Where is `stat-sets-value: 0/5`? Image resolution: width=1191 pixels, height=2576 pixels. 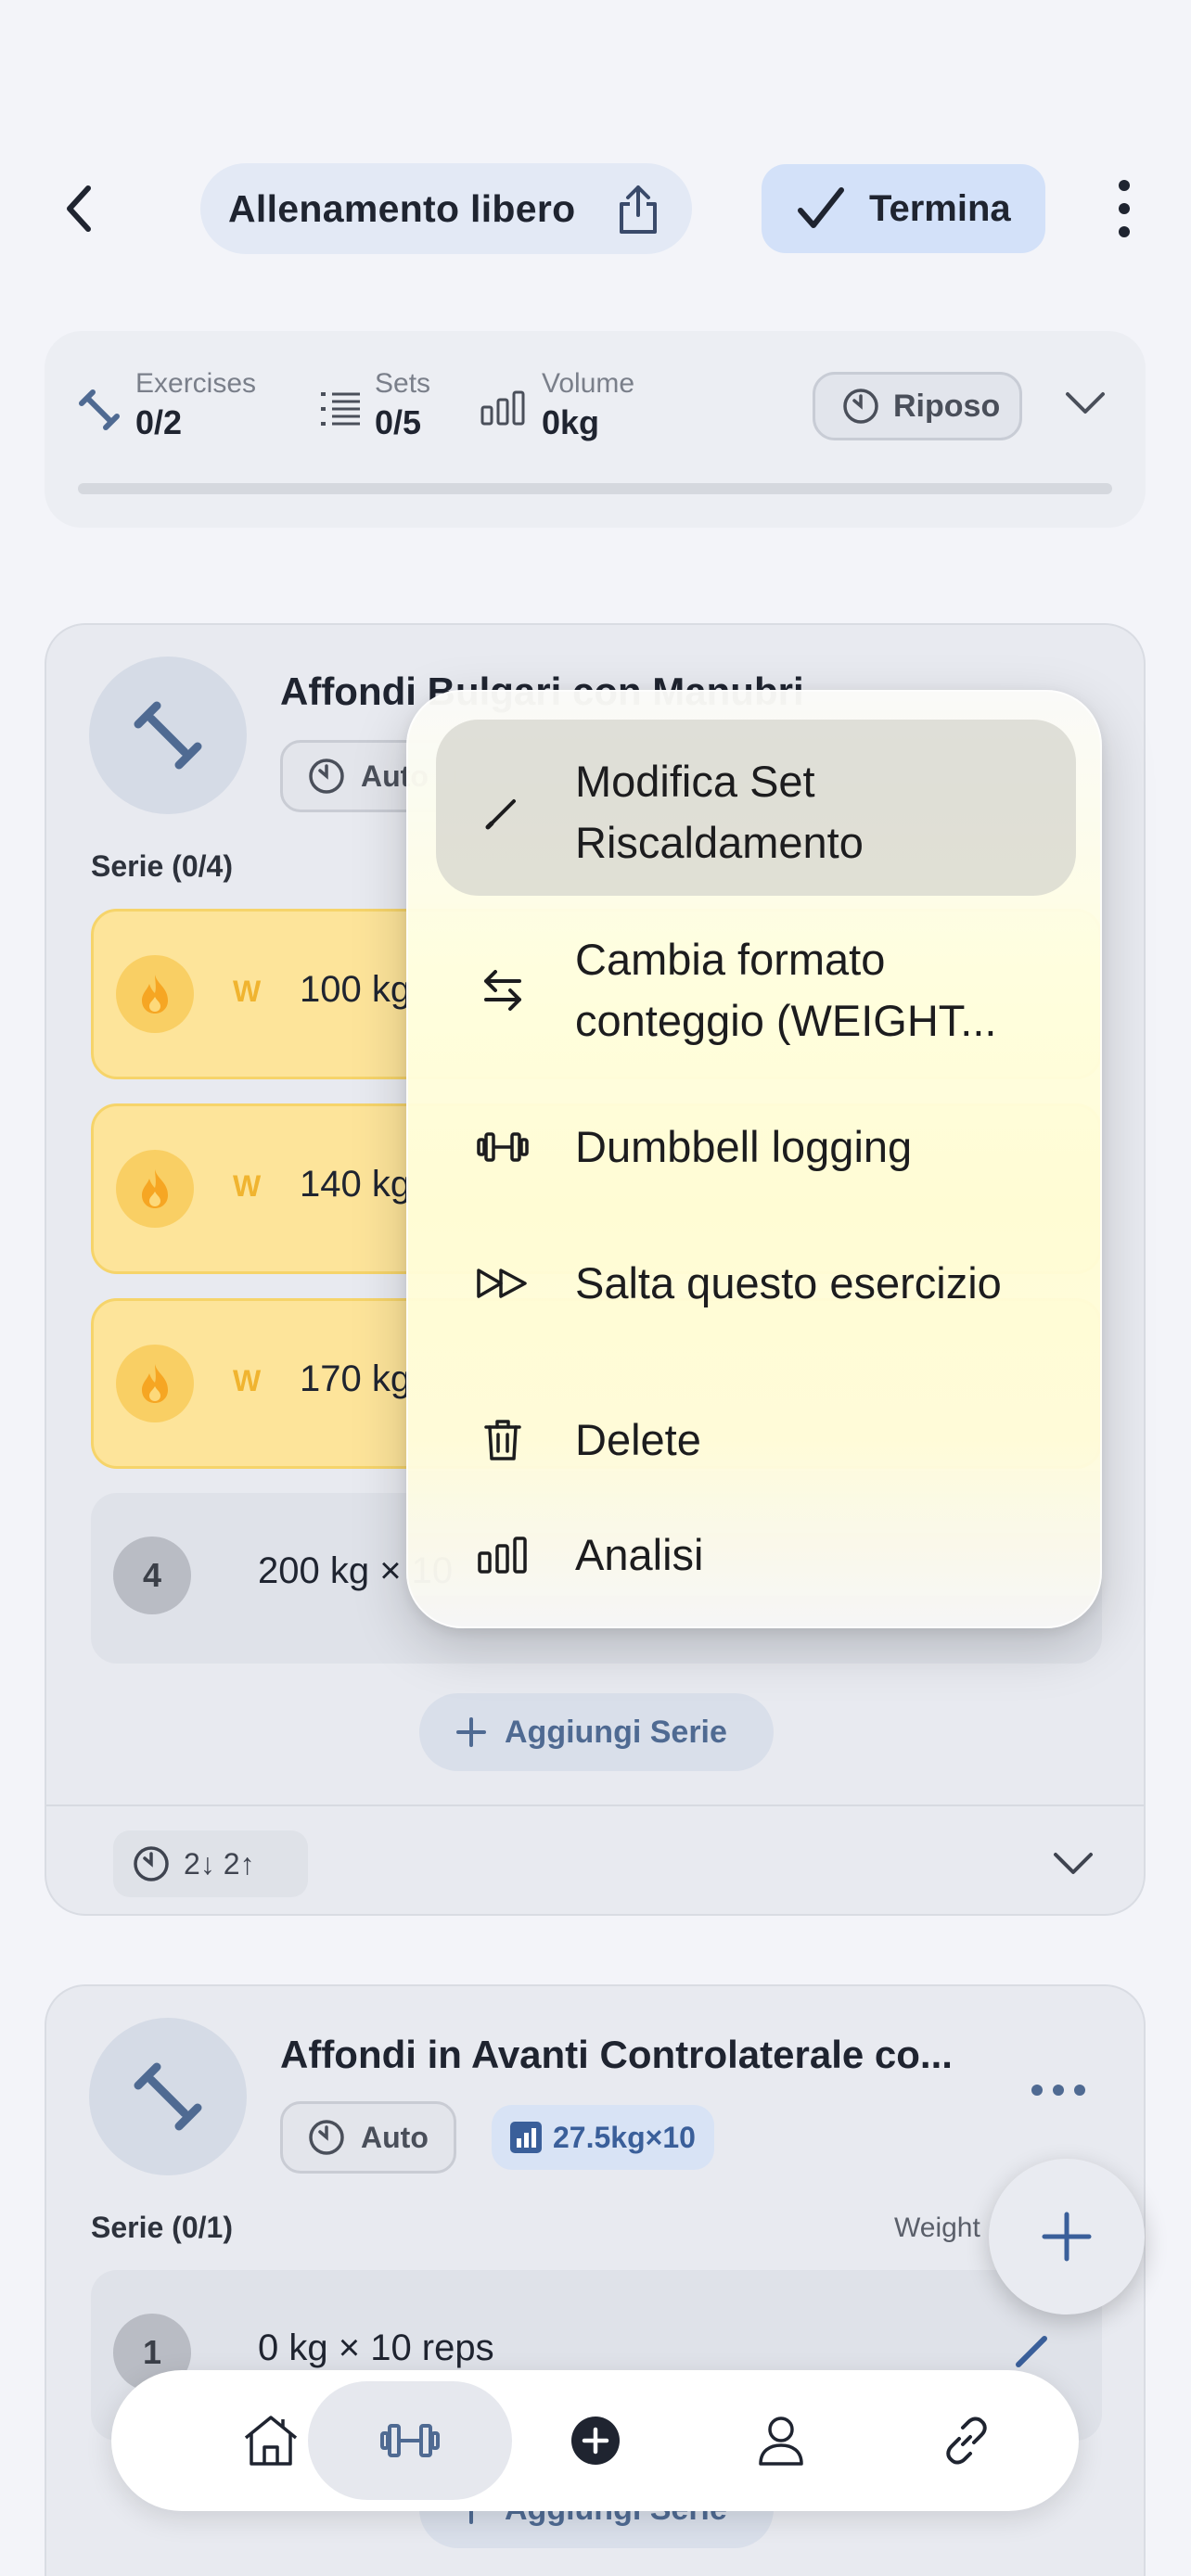
stat-sets-value: 0/5 is located at coordinates (399, 422).